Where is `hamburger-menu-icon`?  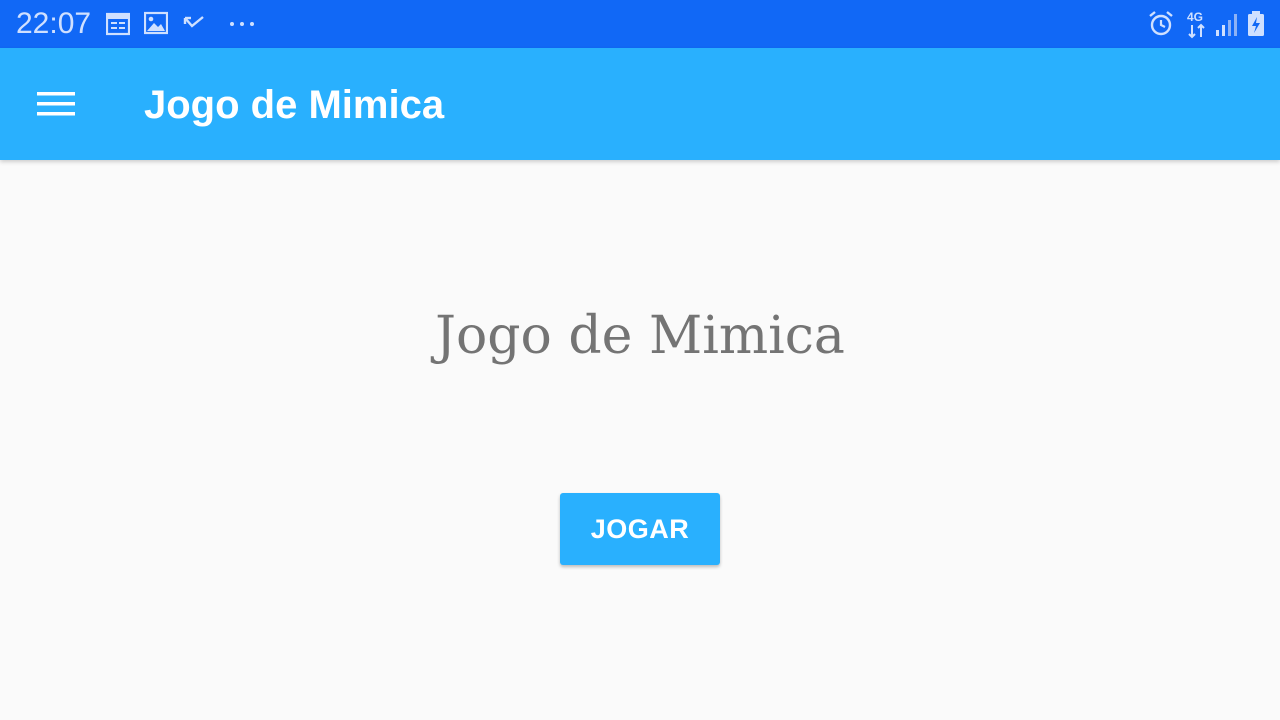 hamburger-menu-icon is located at coordinates (56, 104).